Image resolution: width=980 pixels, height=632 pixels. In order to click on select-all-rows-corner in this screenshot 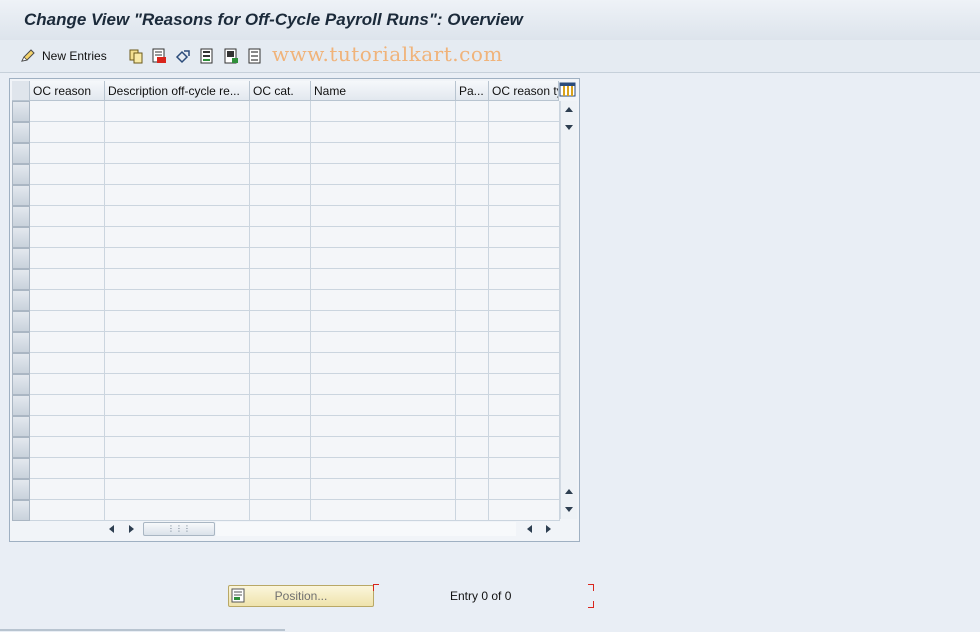, I will do `click(21, 91)`.